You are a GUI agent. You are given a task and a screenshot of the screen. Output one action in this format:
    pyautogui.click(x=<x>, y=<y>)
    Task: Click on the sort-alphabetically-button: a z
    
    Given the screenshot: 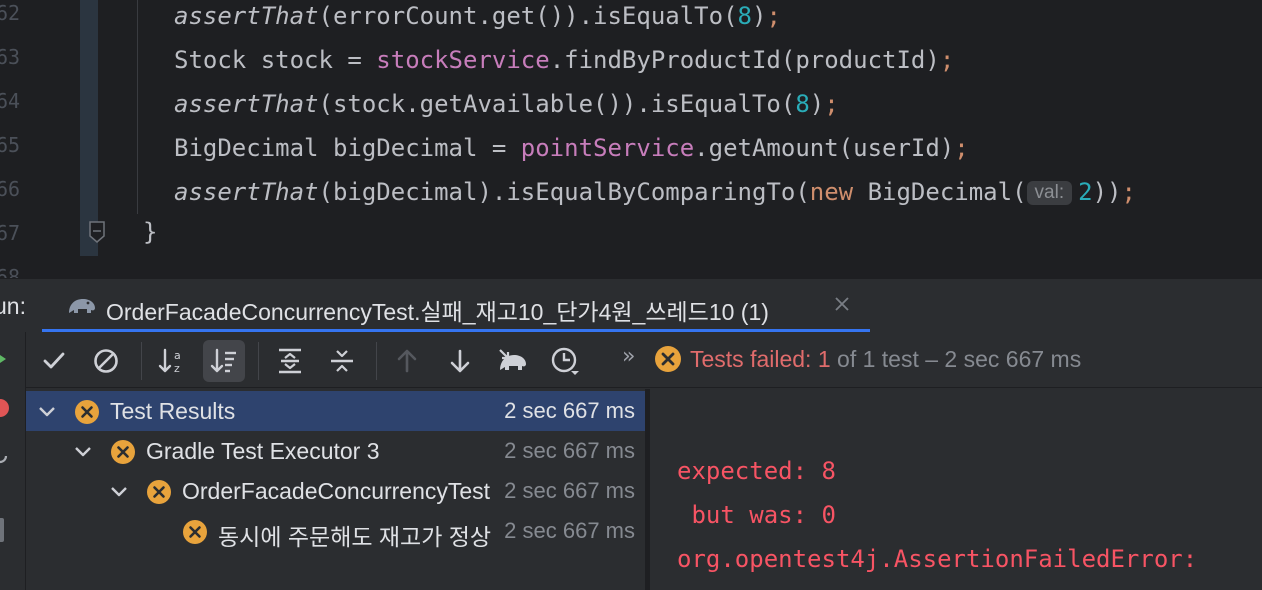 What is the action you would take?
    pyautogui.click(x=172, y=361)
    